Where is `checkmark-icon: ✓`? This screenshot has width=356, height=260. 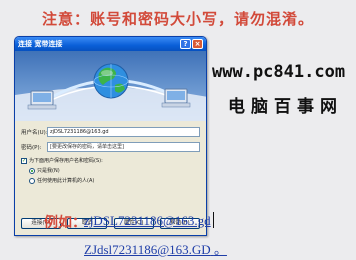
checkmark-icon: ✓ is located at coordinates (24, 160).